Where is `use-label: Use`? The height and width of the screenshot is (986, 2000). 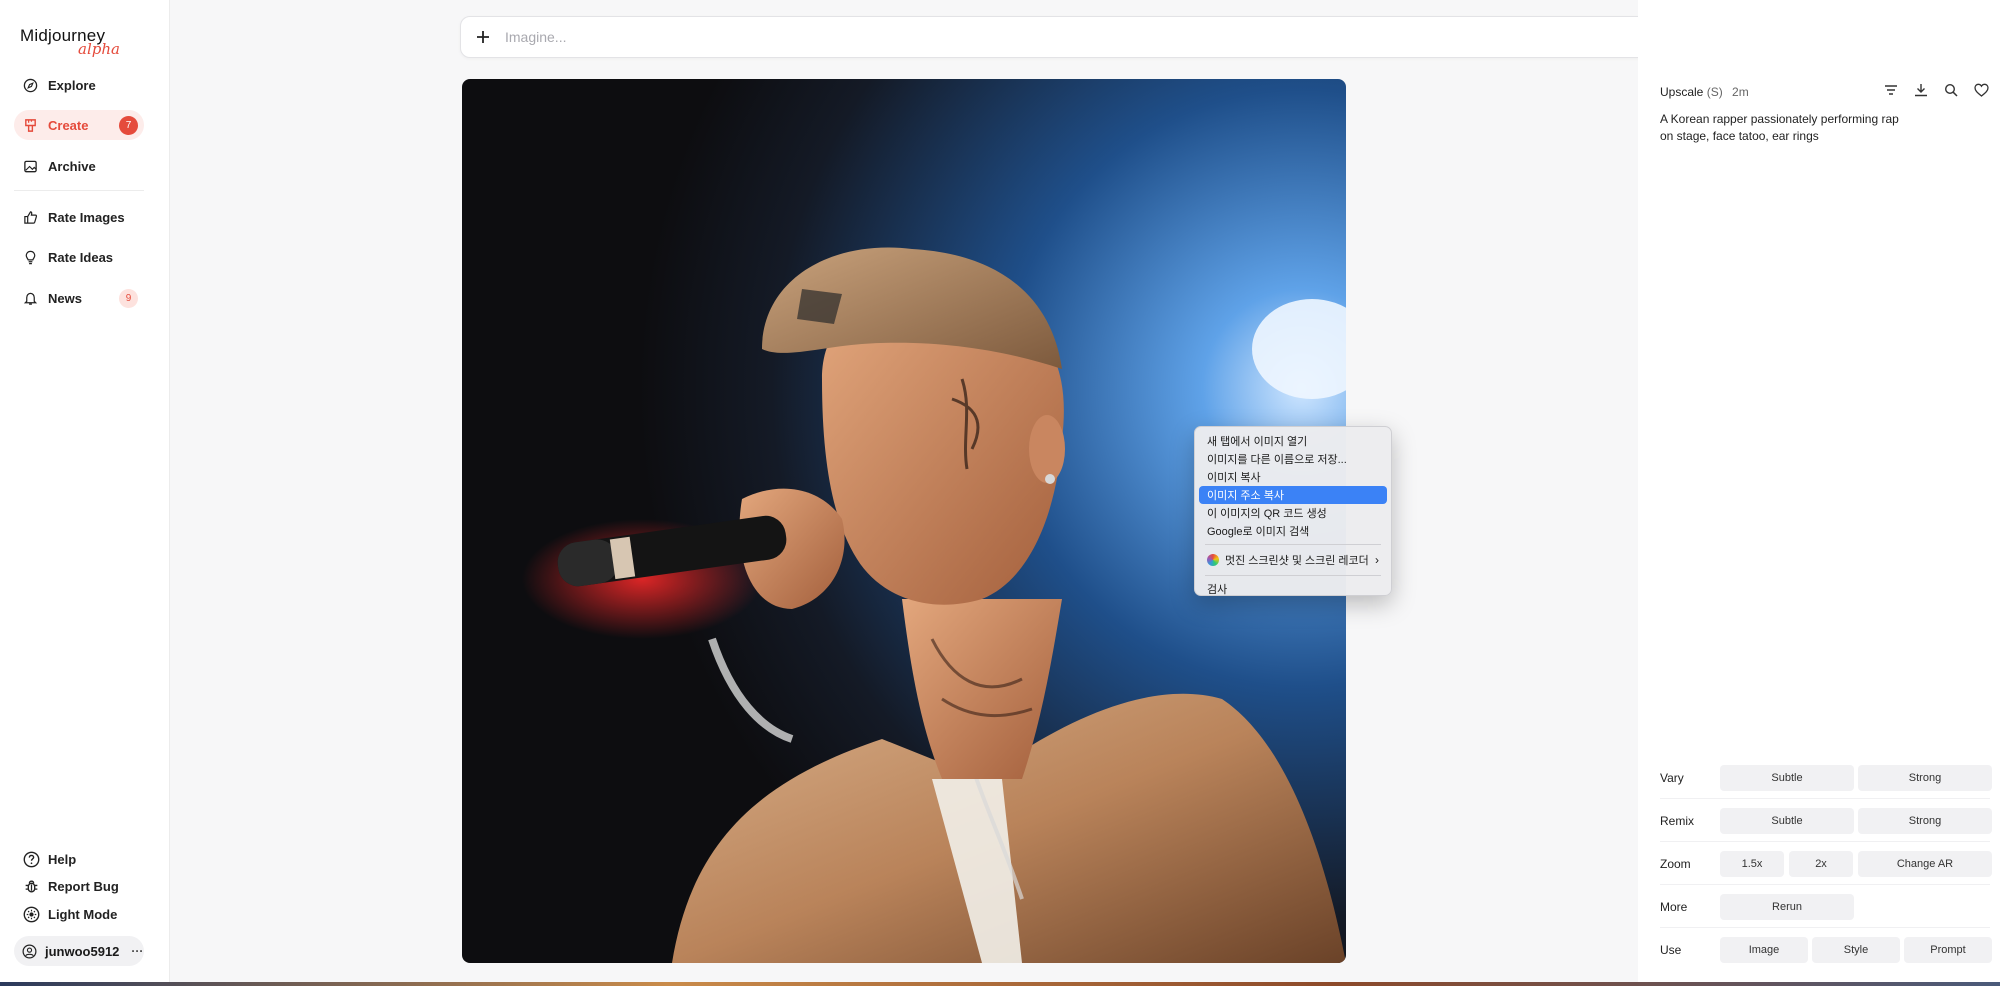 use-label: Use is located at coordinates (1671, 950).